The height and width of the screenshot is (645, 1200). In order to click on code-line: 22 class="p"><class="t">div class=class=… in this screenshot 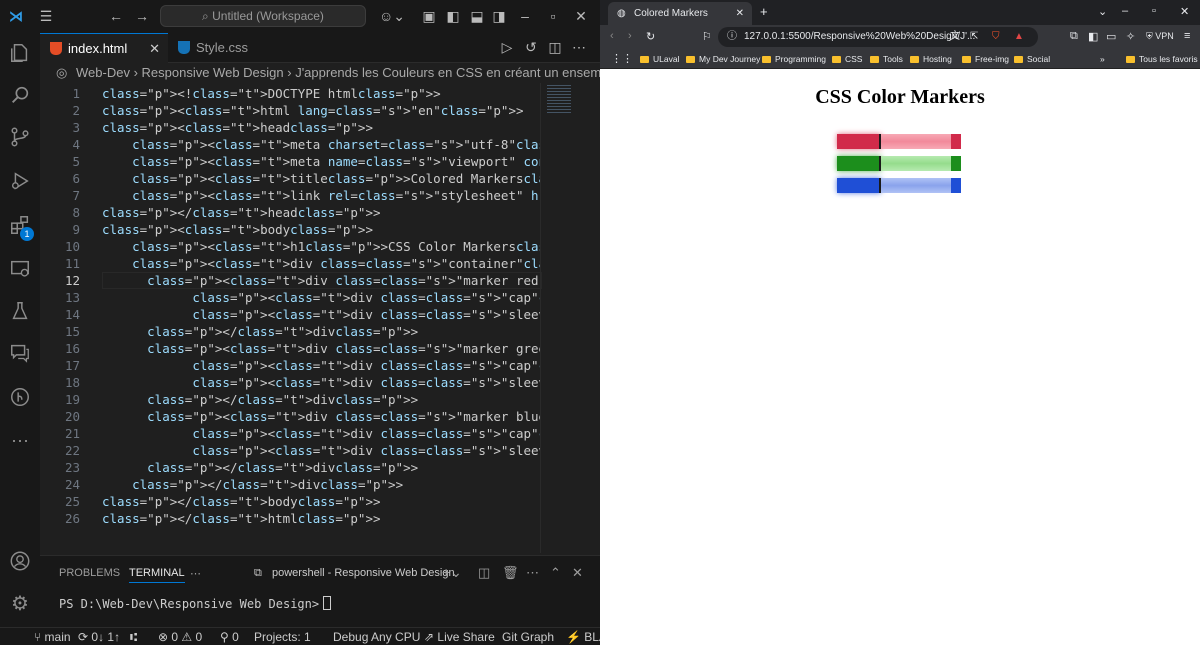, I will do `click(290, 450)`.